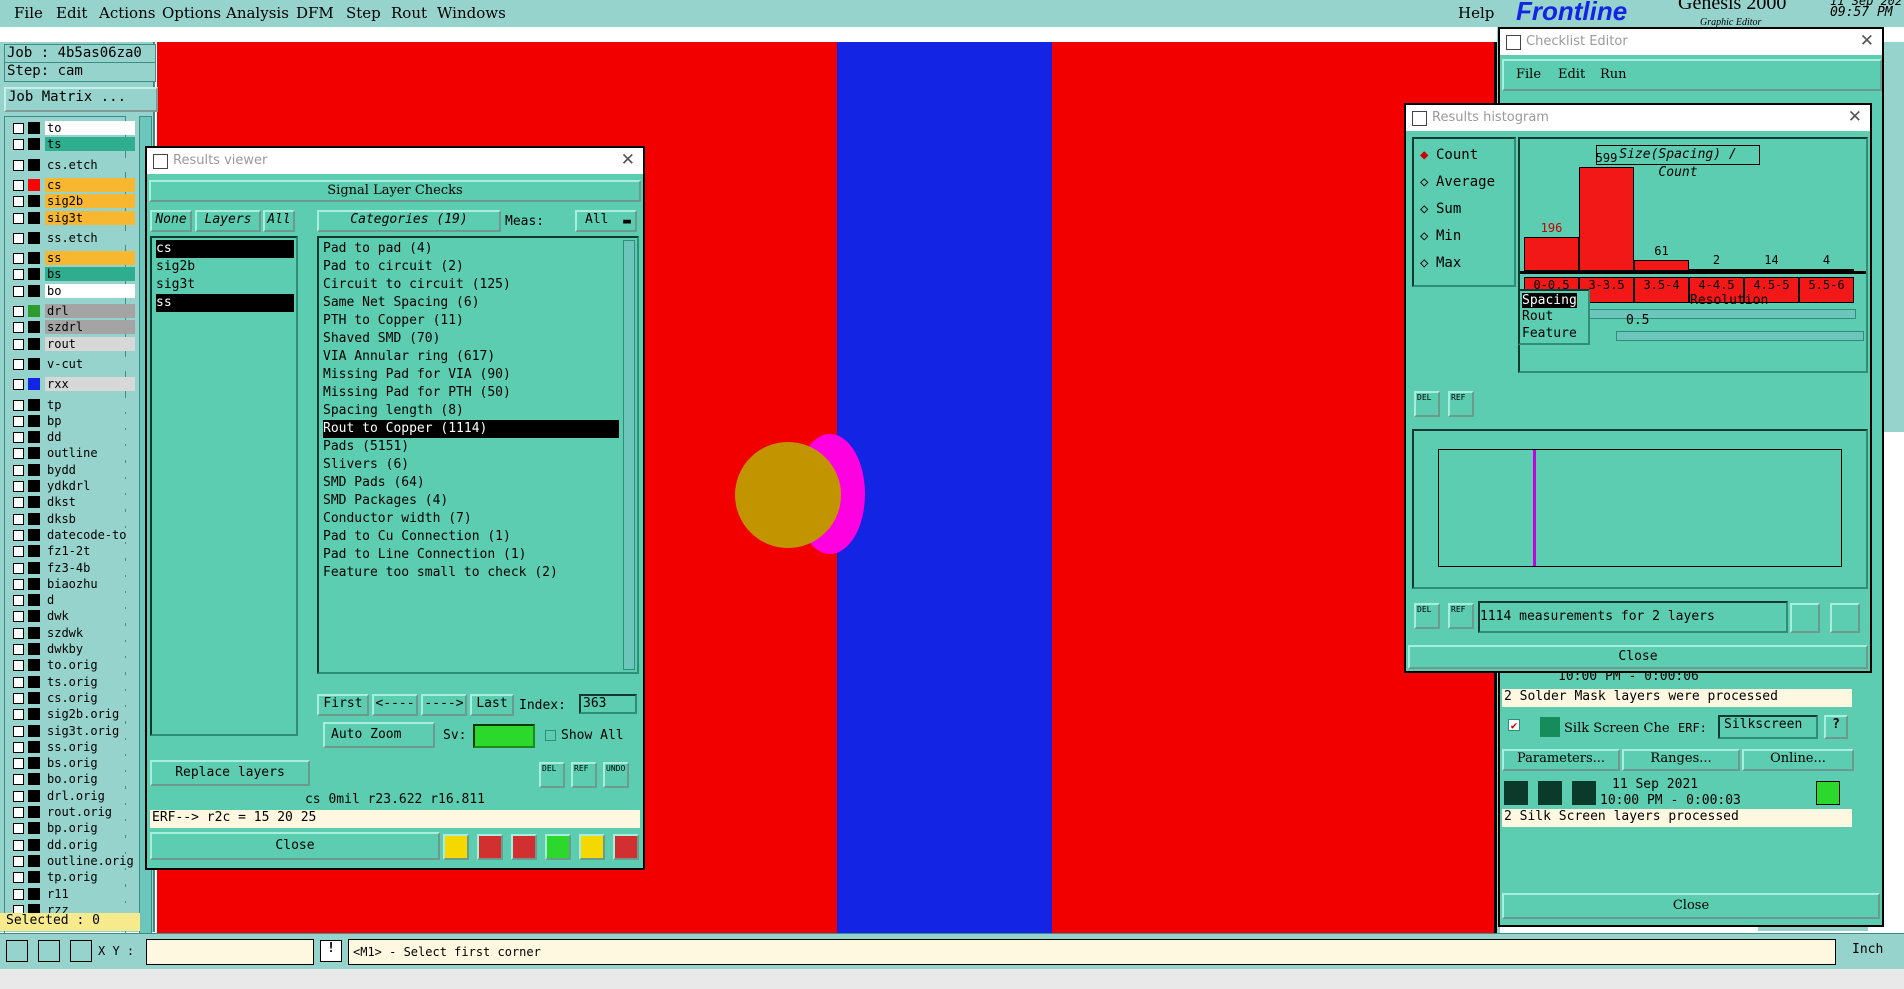  I want to click on measure-feature: Feature, so click(1549, 333).